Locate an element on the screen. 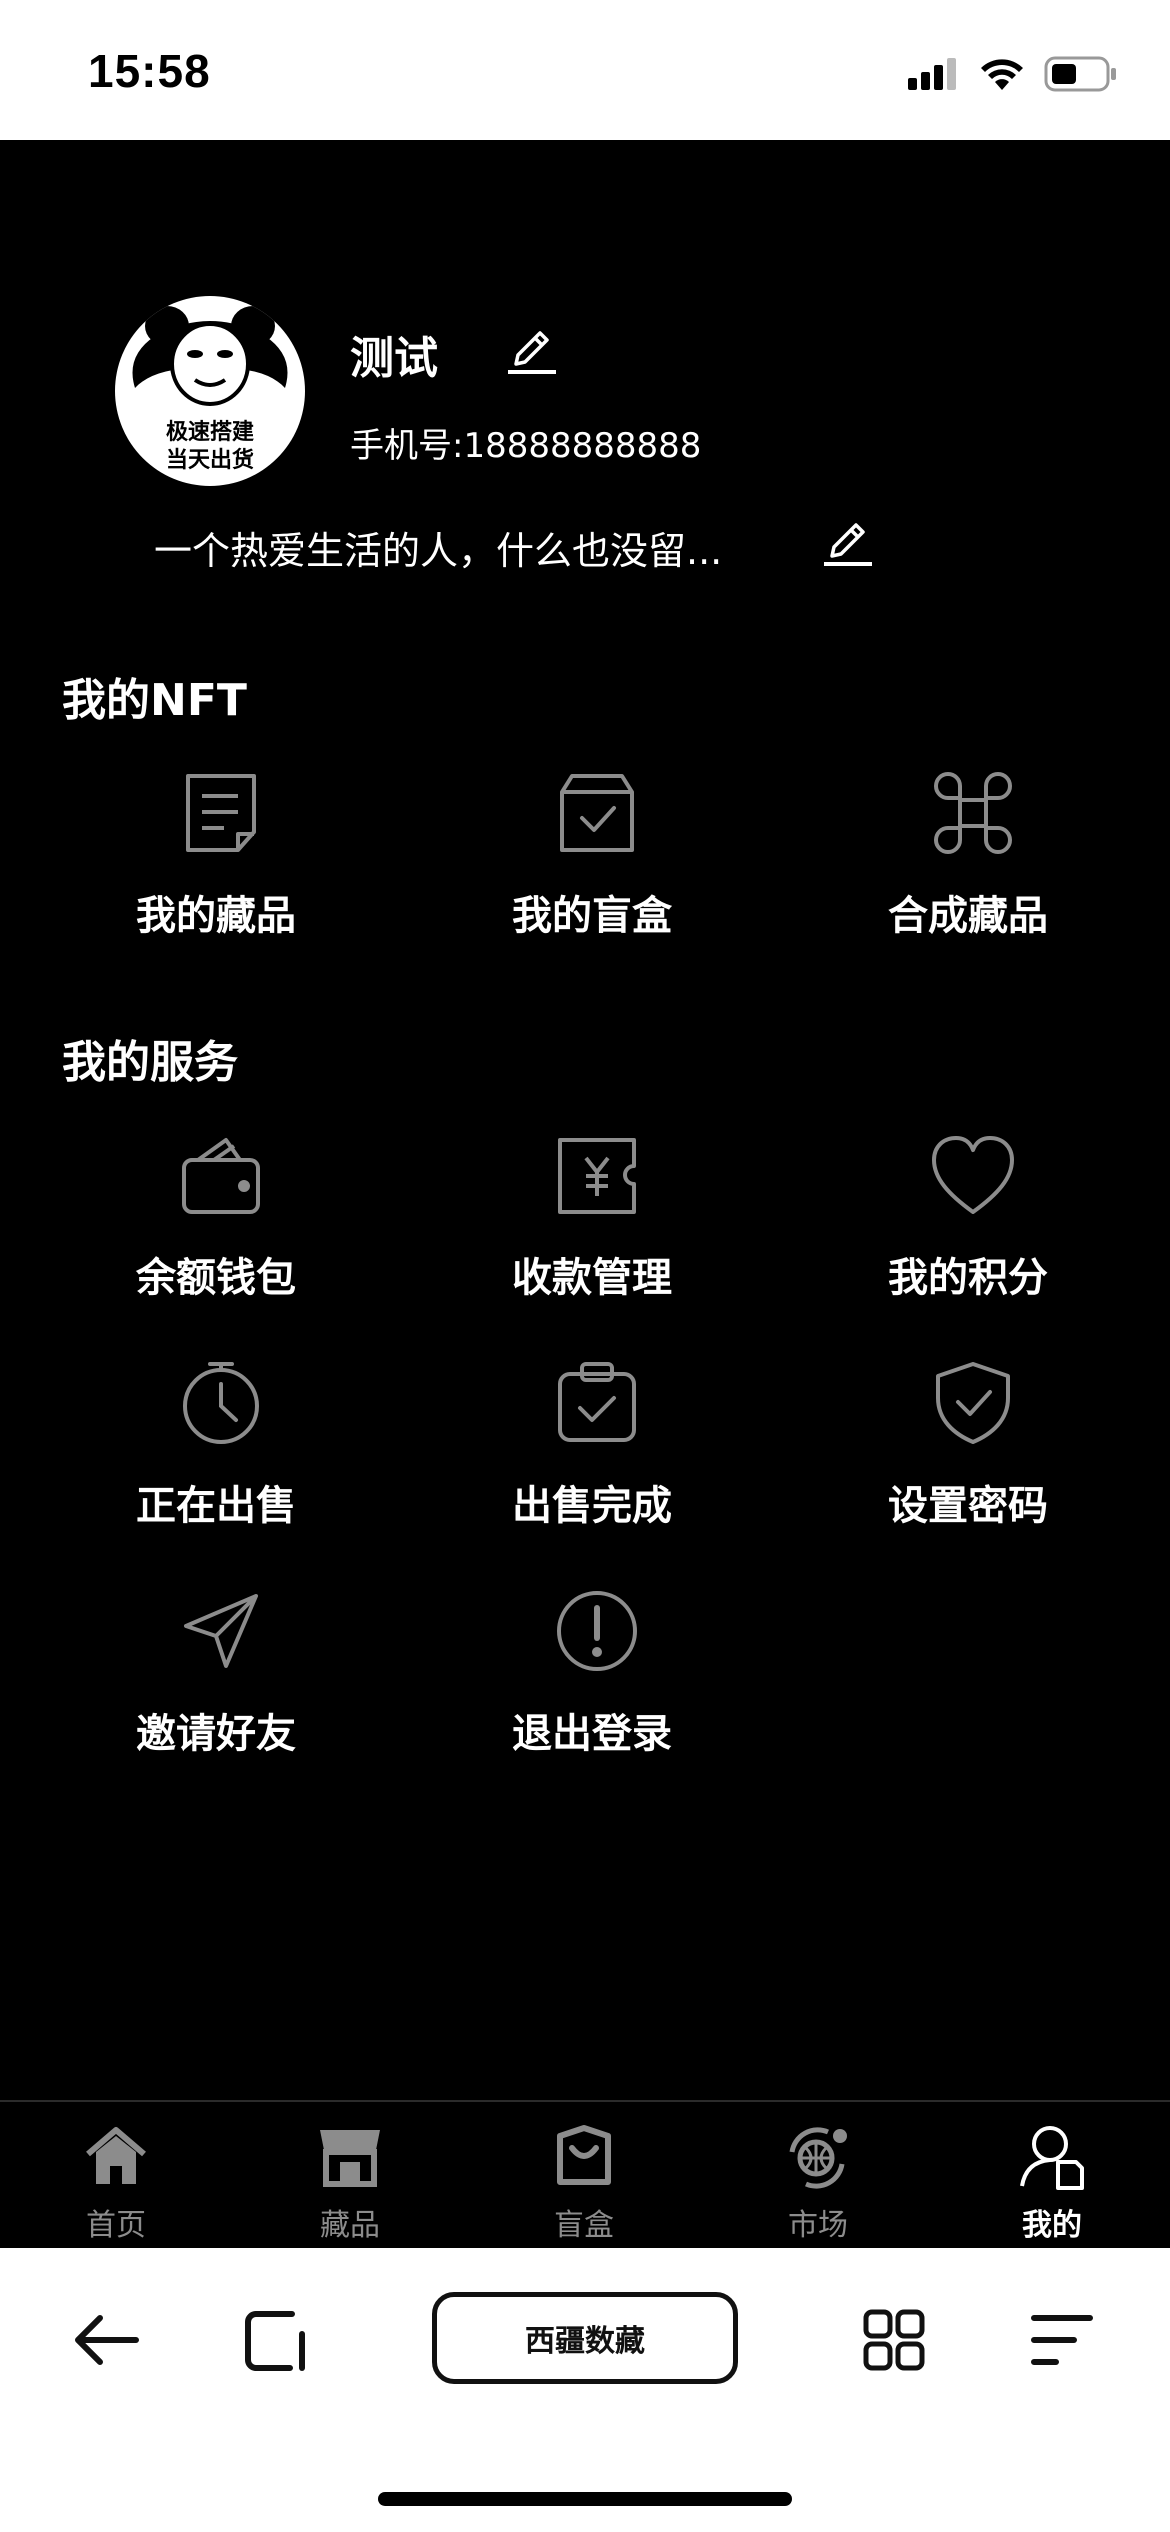 This screenshot has width=1170, height=2532. wallet-label: 余额钱包 is located at coordinates (216, 1278).